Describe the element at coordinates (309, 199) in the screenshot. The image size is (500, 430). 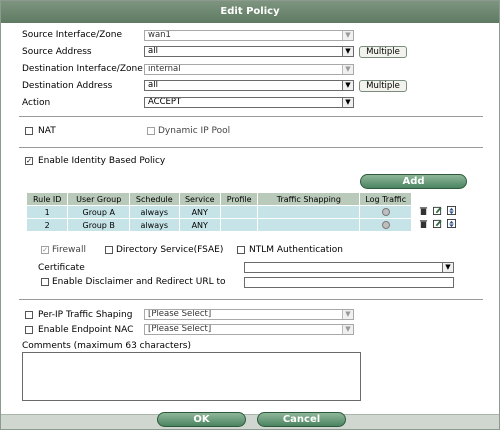
I see `column-header: Traffic Shapping` at that location.